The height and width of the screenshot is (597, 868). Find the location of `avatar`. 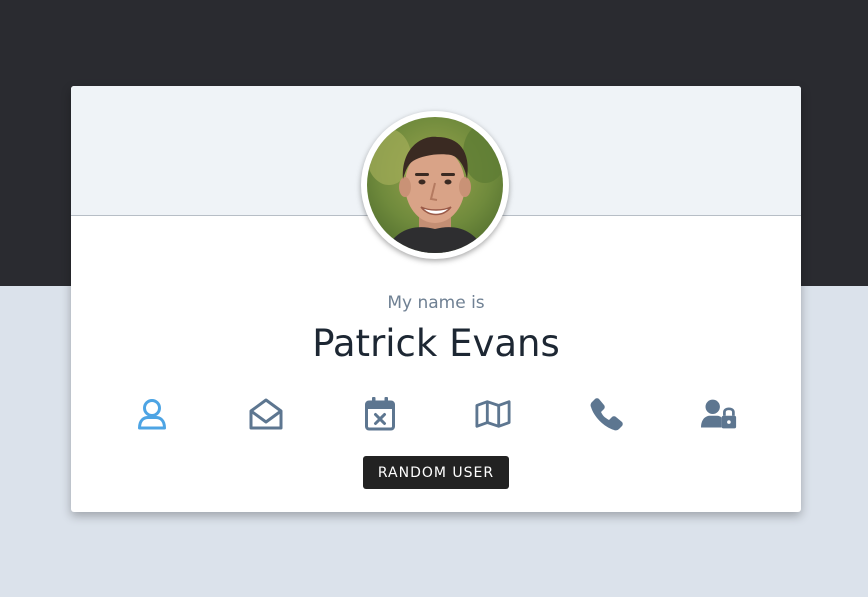

avatar is located at coordinates (435, 185).